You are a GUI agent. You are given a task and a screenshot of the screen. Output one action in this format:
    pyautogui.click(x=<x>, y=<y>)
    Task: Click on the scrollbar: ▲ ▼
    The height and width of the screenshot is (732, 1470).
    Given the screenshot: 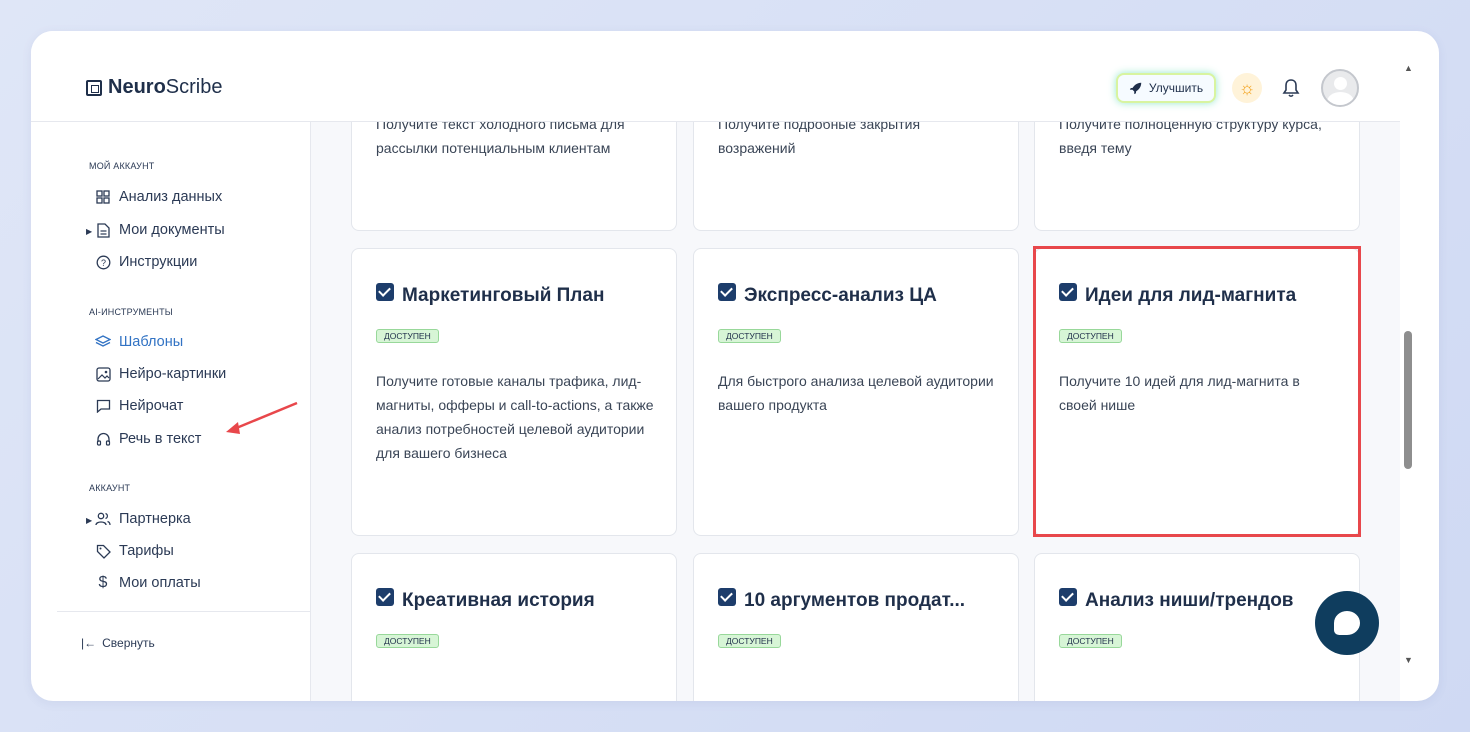 What is the action you would take?
    pyautogui.click(x=1409, y=371)
    